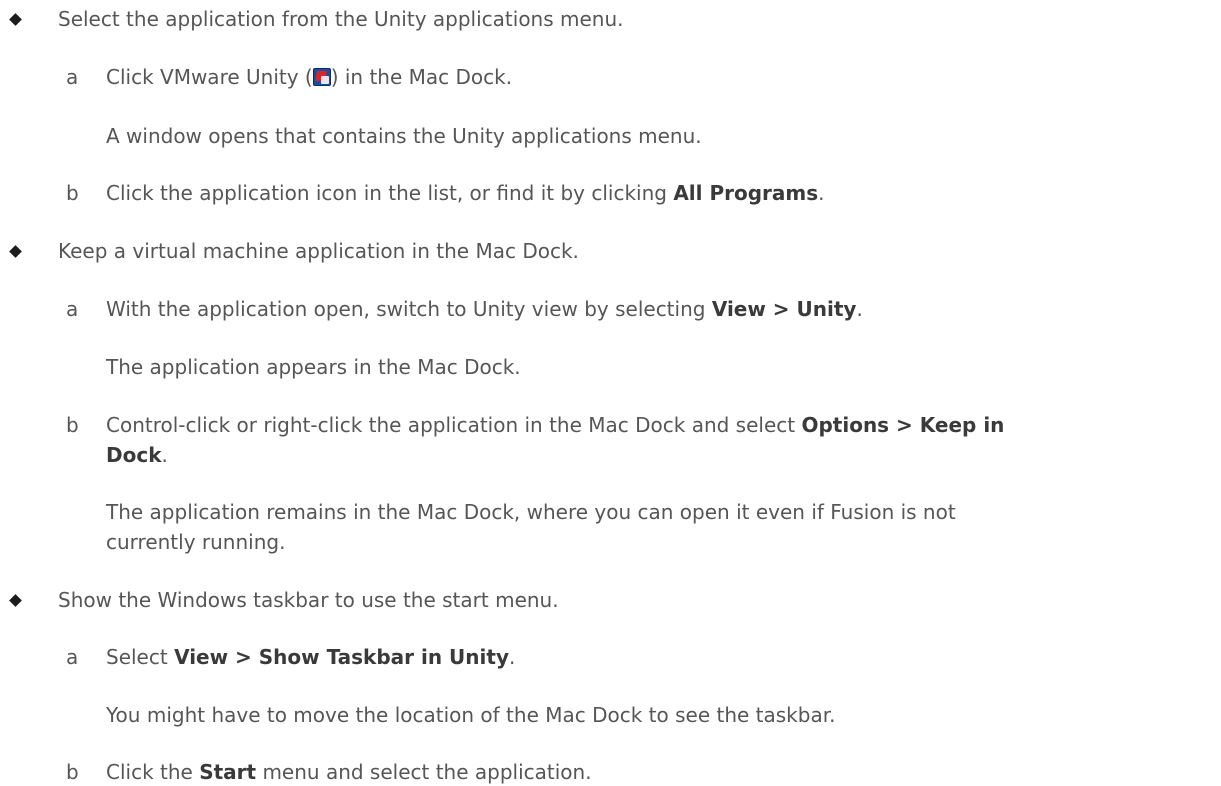 This screenshot has width=1221, height=786. What do you see at coordinates (341, 657) in the screenshot?
I see `menu-path: View > Show Taskbar in Unity` at bounding box center [341, 657].